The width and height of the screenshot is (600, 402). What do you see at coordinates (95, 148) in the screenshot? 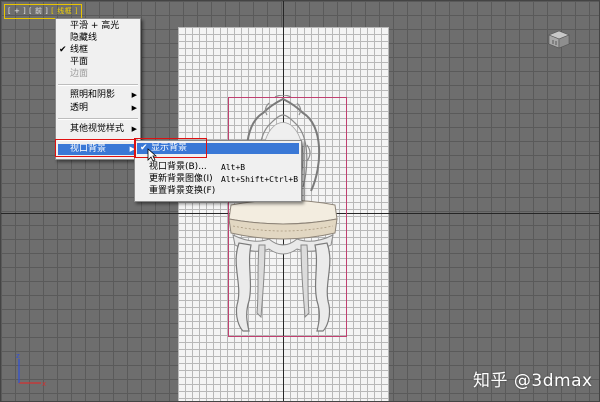
I see `annotation-box-viewport-background` at bounding box center [95, 148].